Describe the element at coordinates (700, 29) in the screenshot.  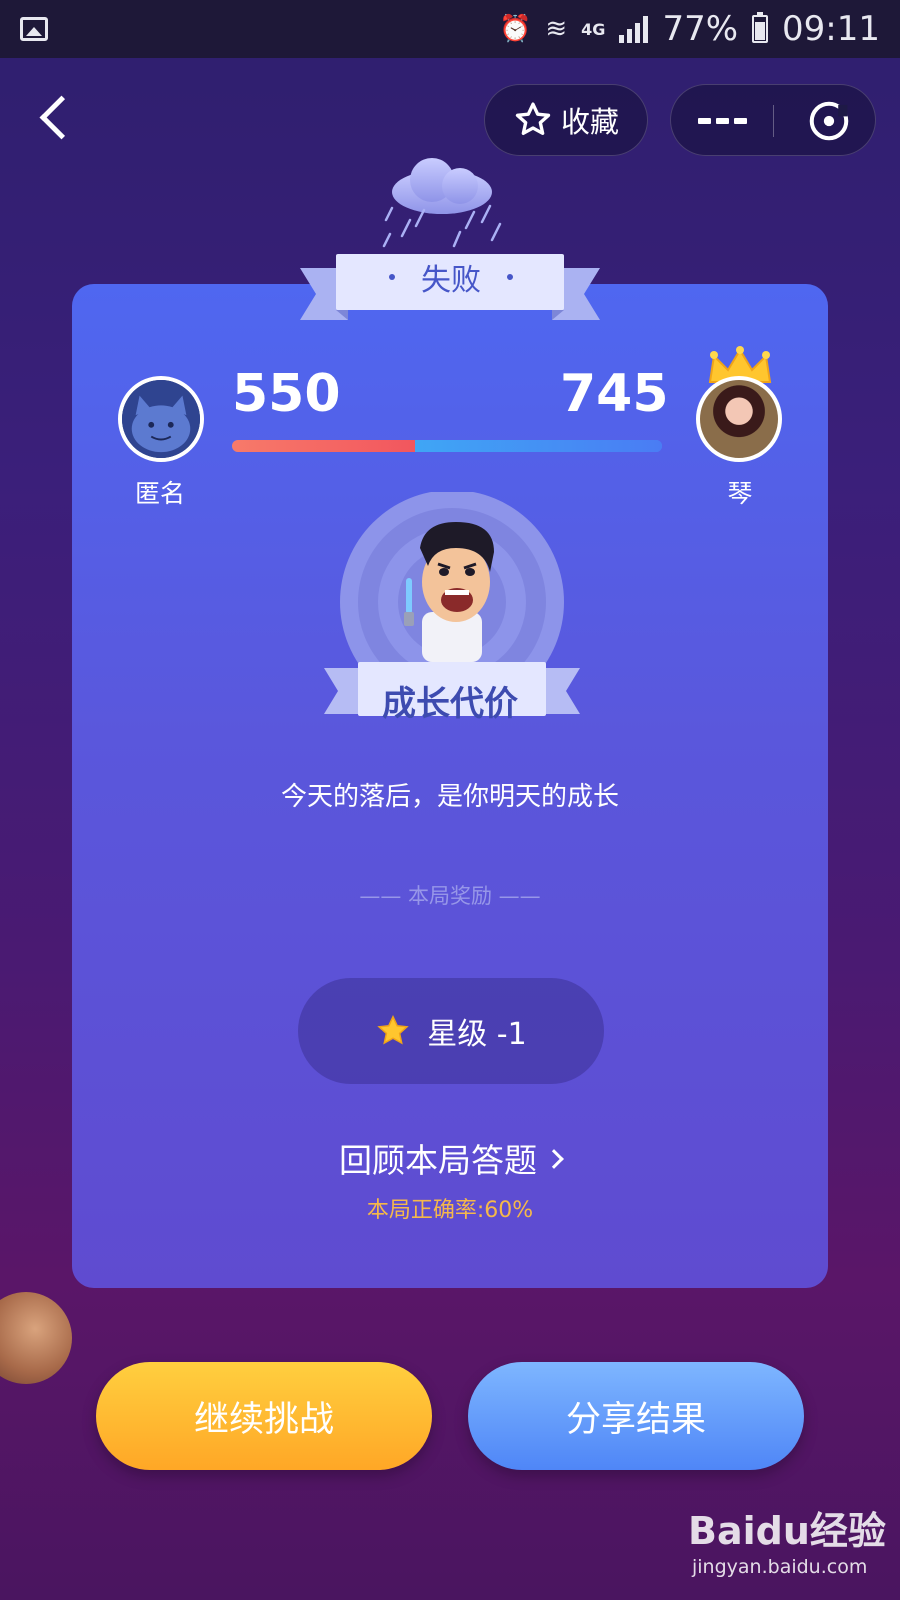
I see `battery-percent: 77%` at that location.